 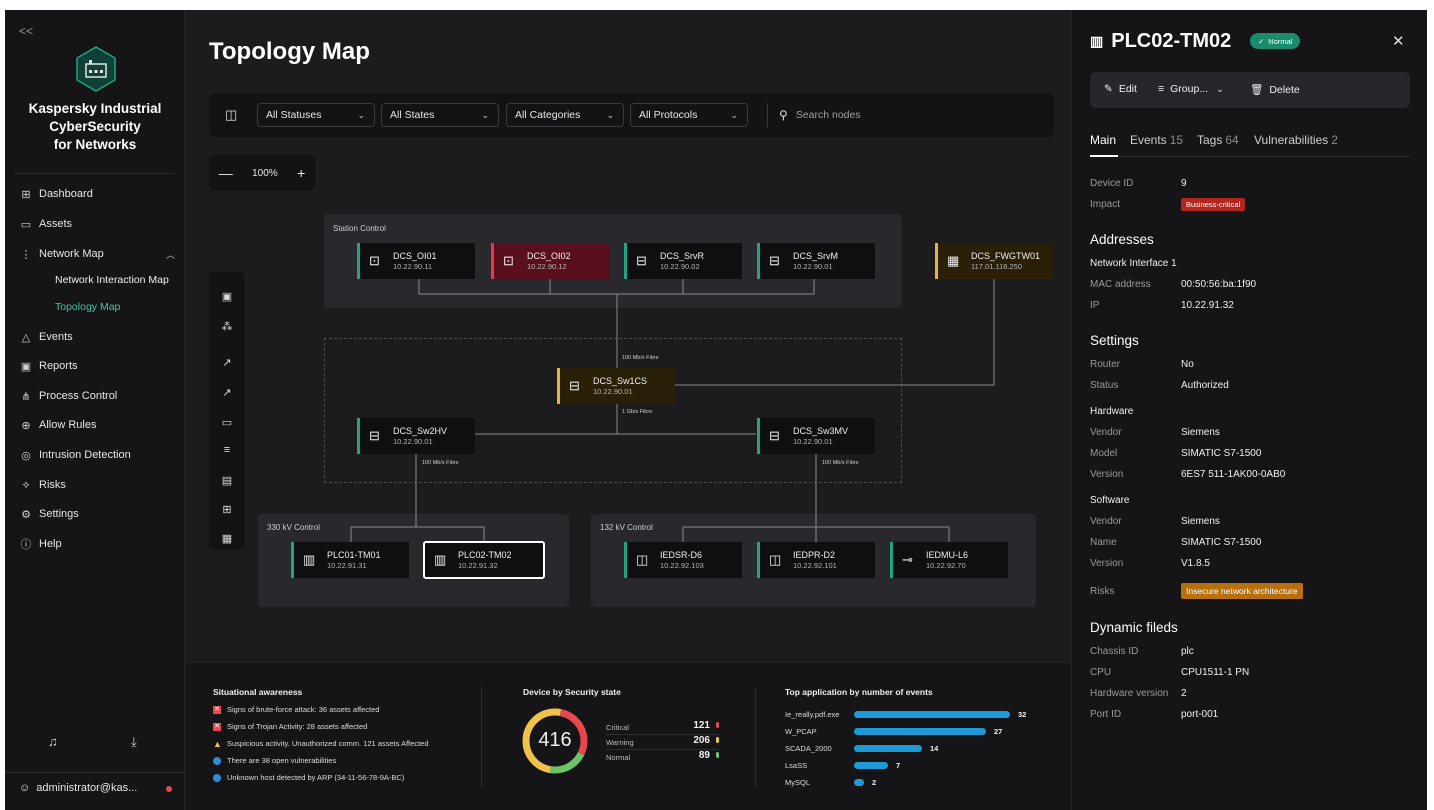 What do you see at coordinates (258, 692) in the screenshot?
I see `situational-awareness-title: Situational awareness` at bounding box center [258, 692].